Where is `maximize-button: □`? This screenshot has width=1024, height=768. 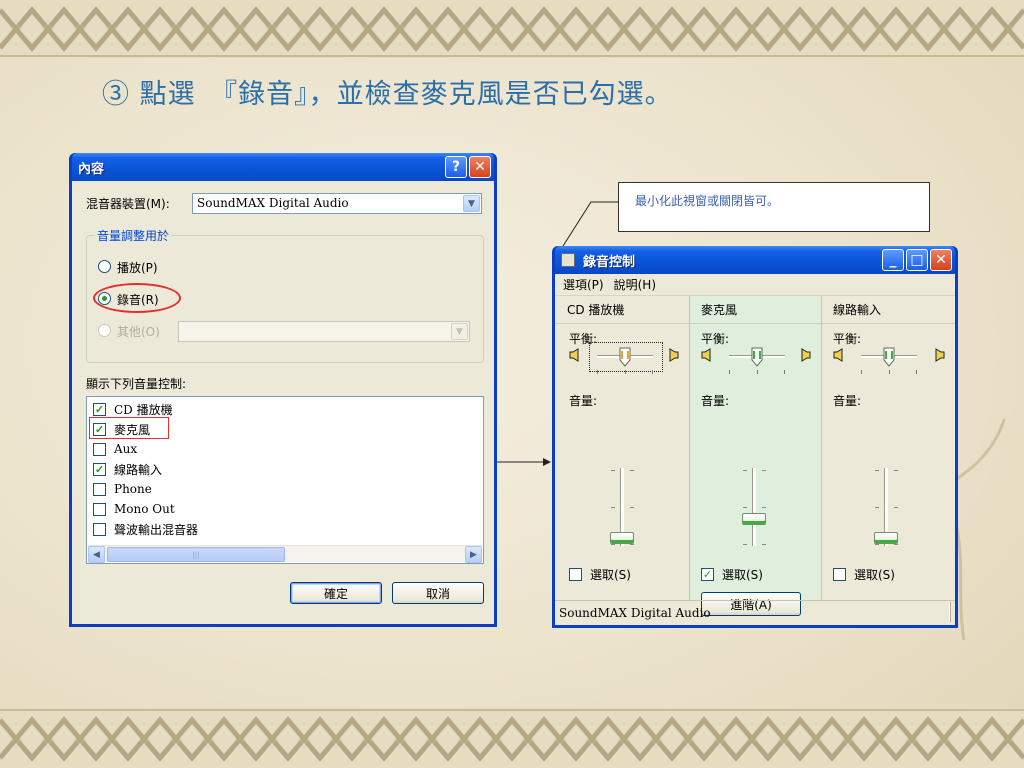 maximize-button: □ is located at coordinates (917, 260).